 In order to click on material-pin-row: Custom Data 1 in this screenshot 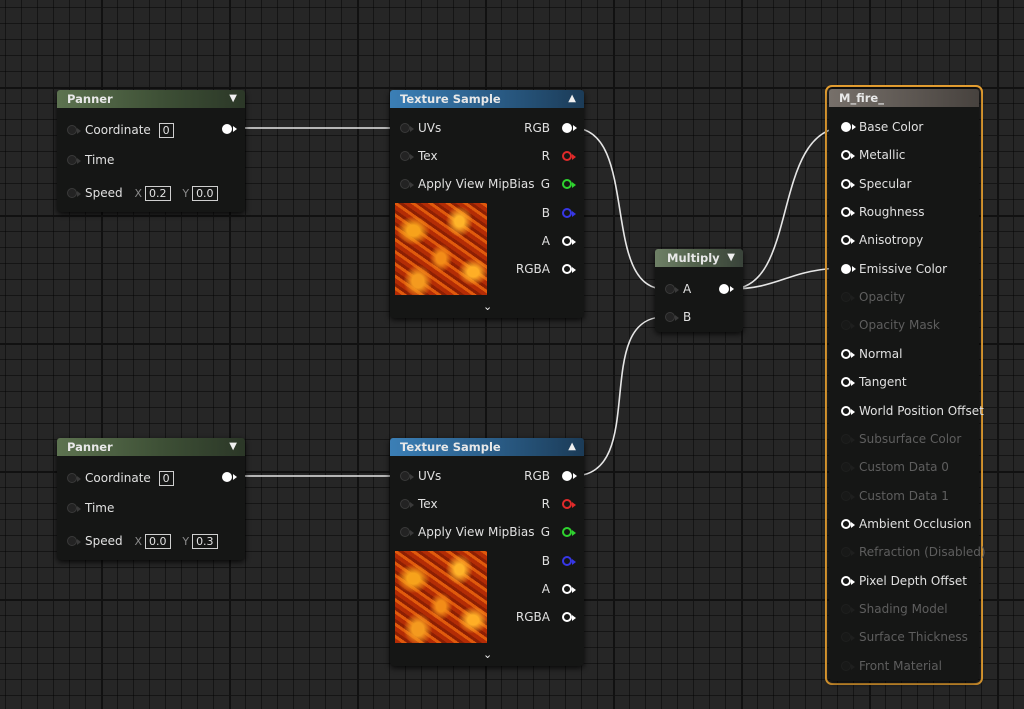, I will do `click(895, 496)`.